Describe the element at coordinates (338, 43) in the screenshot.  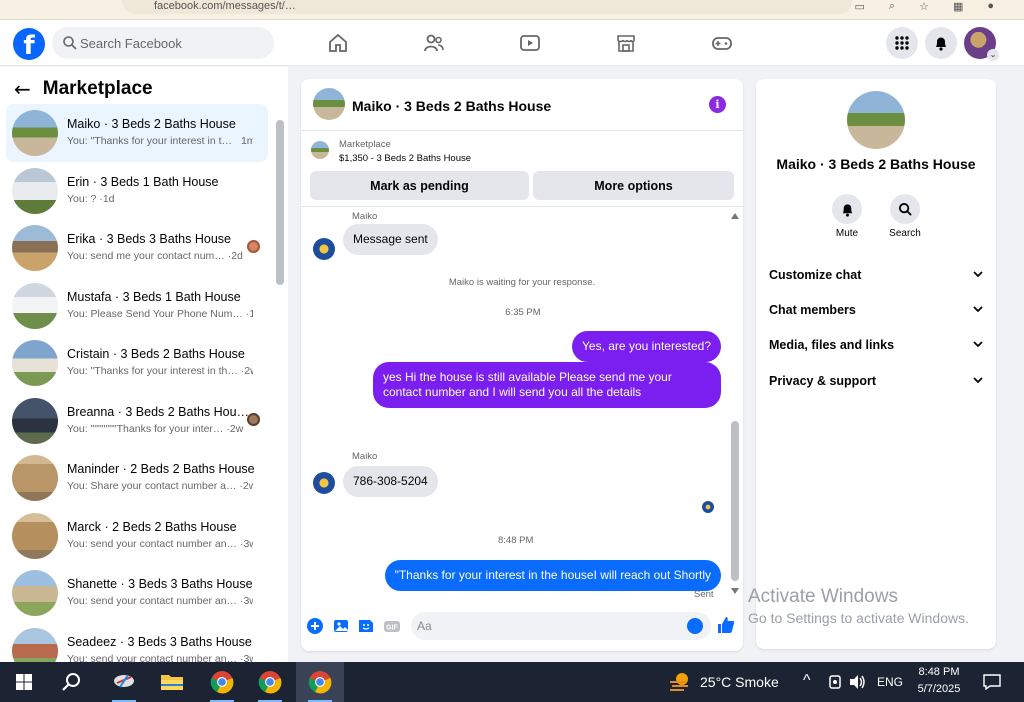
I see `nav-home` at that location.